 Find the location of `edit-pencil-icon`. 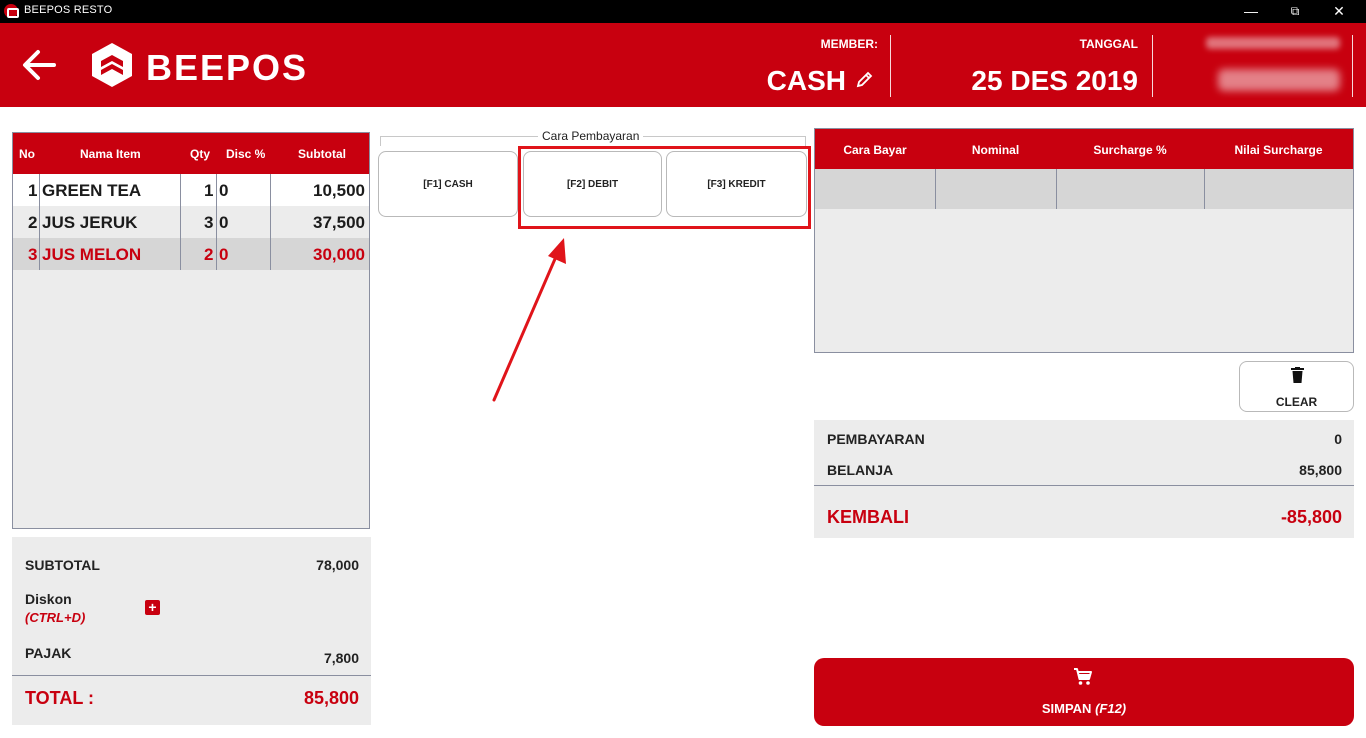

edit-pencil-icon is located at coordinates (865, 79).